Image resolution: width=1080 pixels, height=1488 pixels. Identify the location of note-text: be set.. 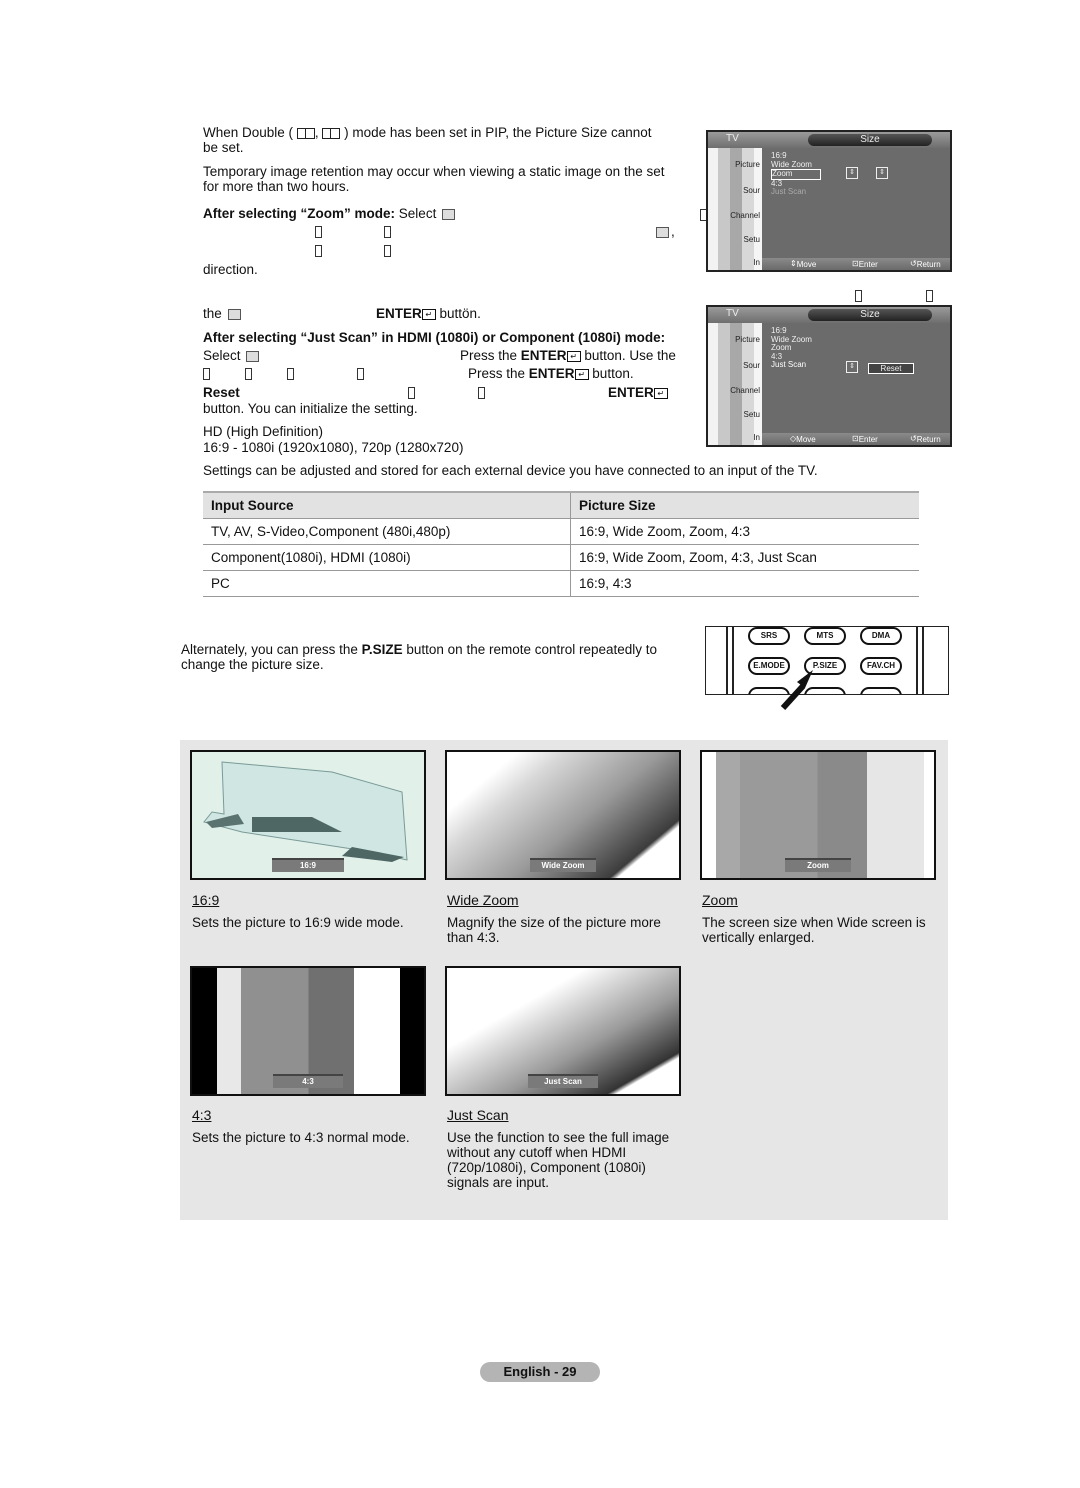
(223, 147).